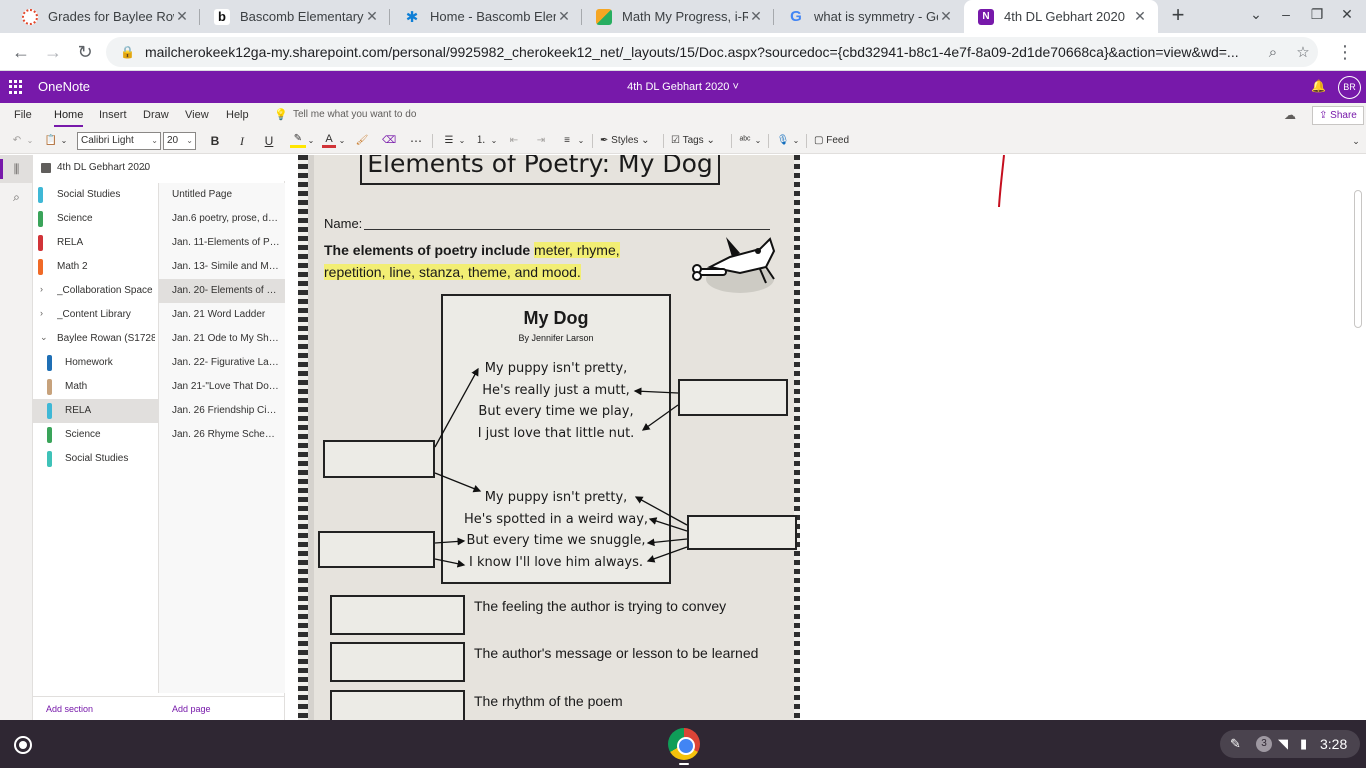  Describe the element at coordinates (156, 115) in the screenshot. I see `menu-draw: Draw` at that location.